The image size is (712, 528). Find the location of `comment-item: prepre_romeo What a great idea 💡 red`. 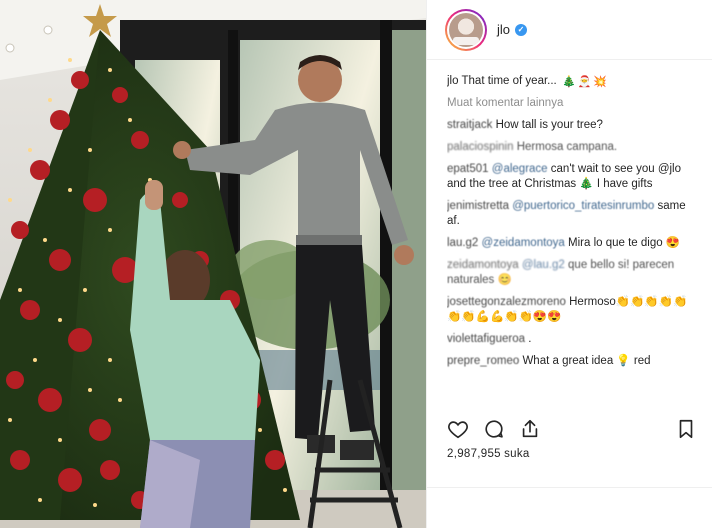

comment-item: prepre_romeo What a great idea 💡 red is located at coordinates (572, 361).